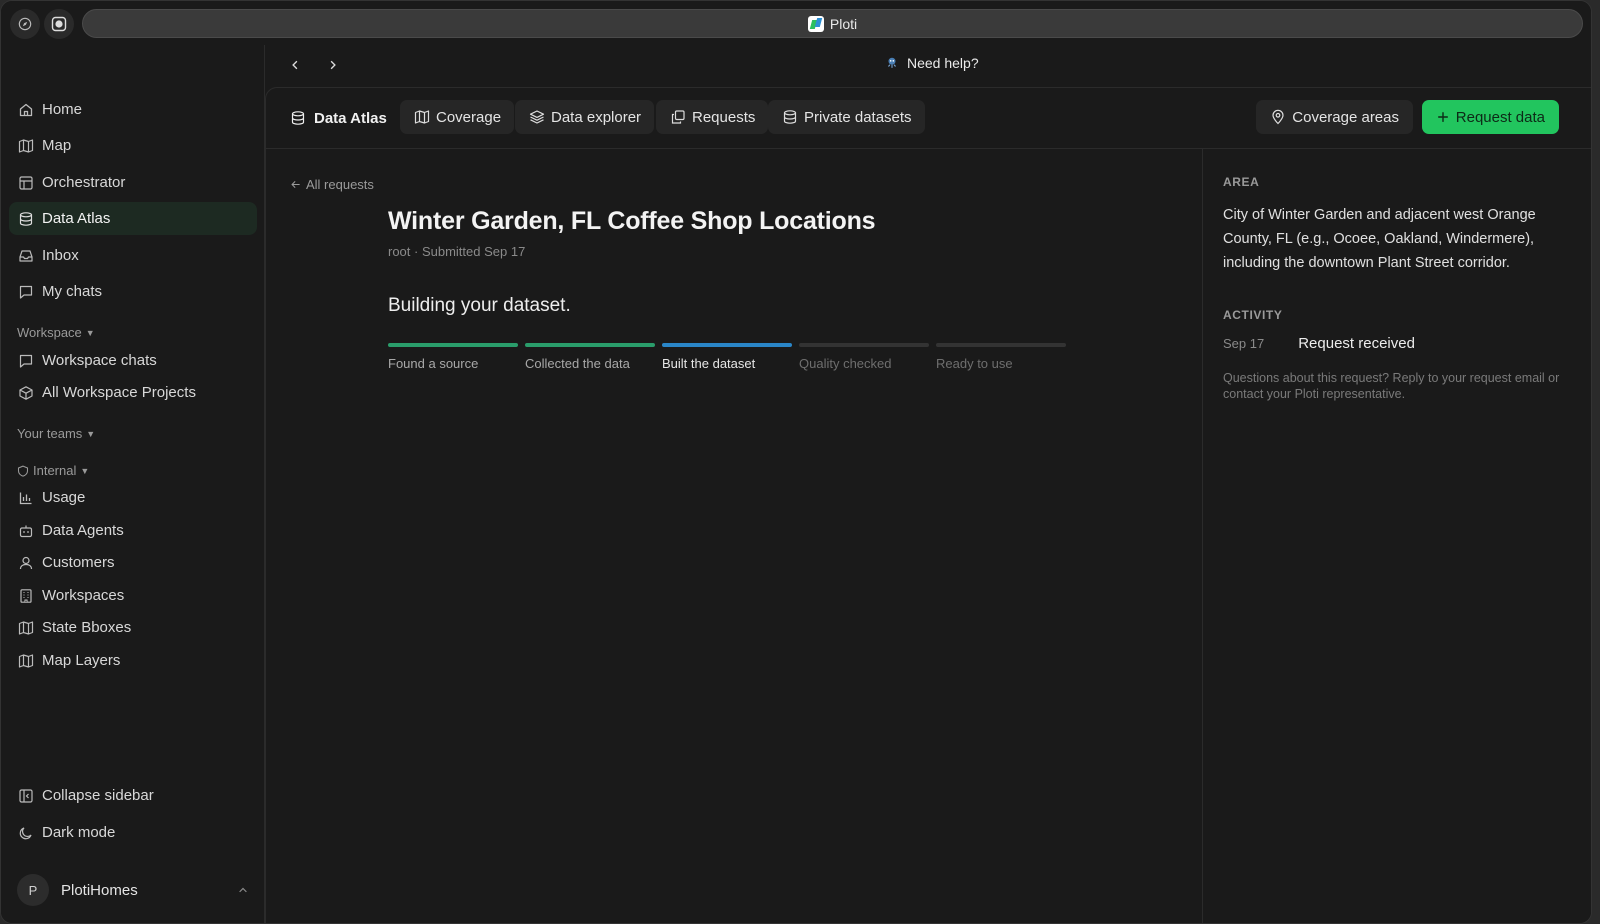 This screenshot has height=924, width=1600. What do you see at coordinates (932, 63) in the screenshot?
I see `need-help-link: Need help?` at bounding box center [932, 63].